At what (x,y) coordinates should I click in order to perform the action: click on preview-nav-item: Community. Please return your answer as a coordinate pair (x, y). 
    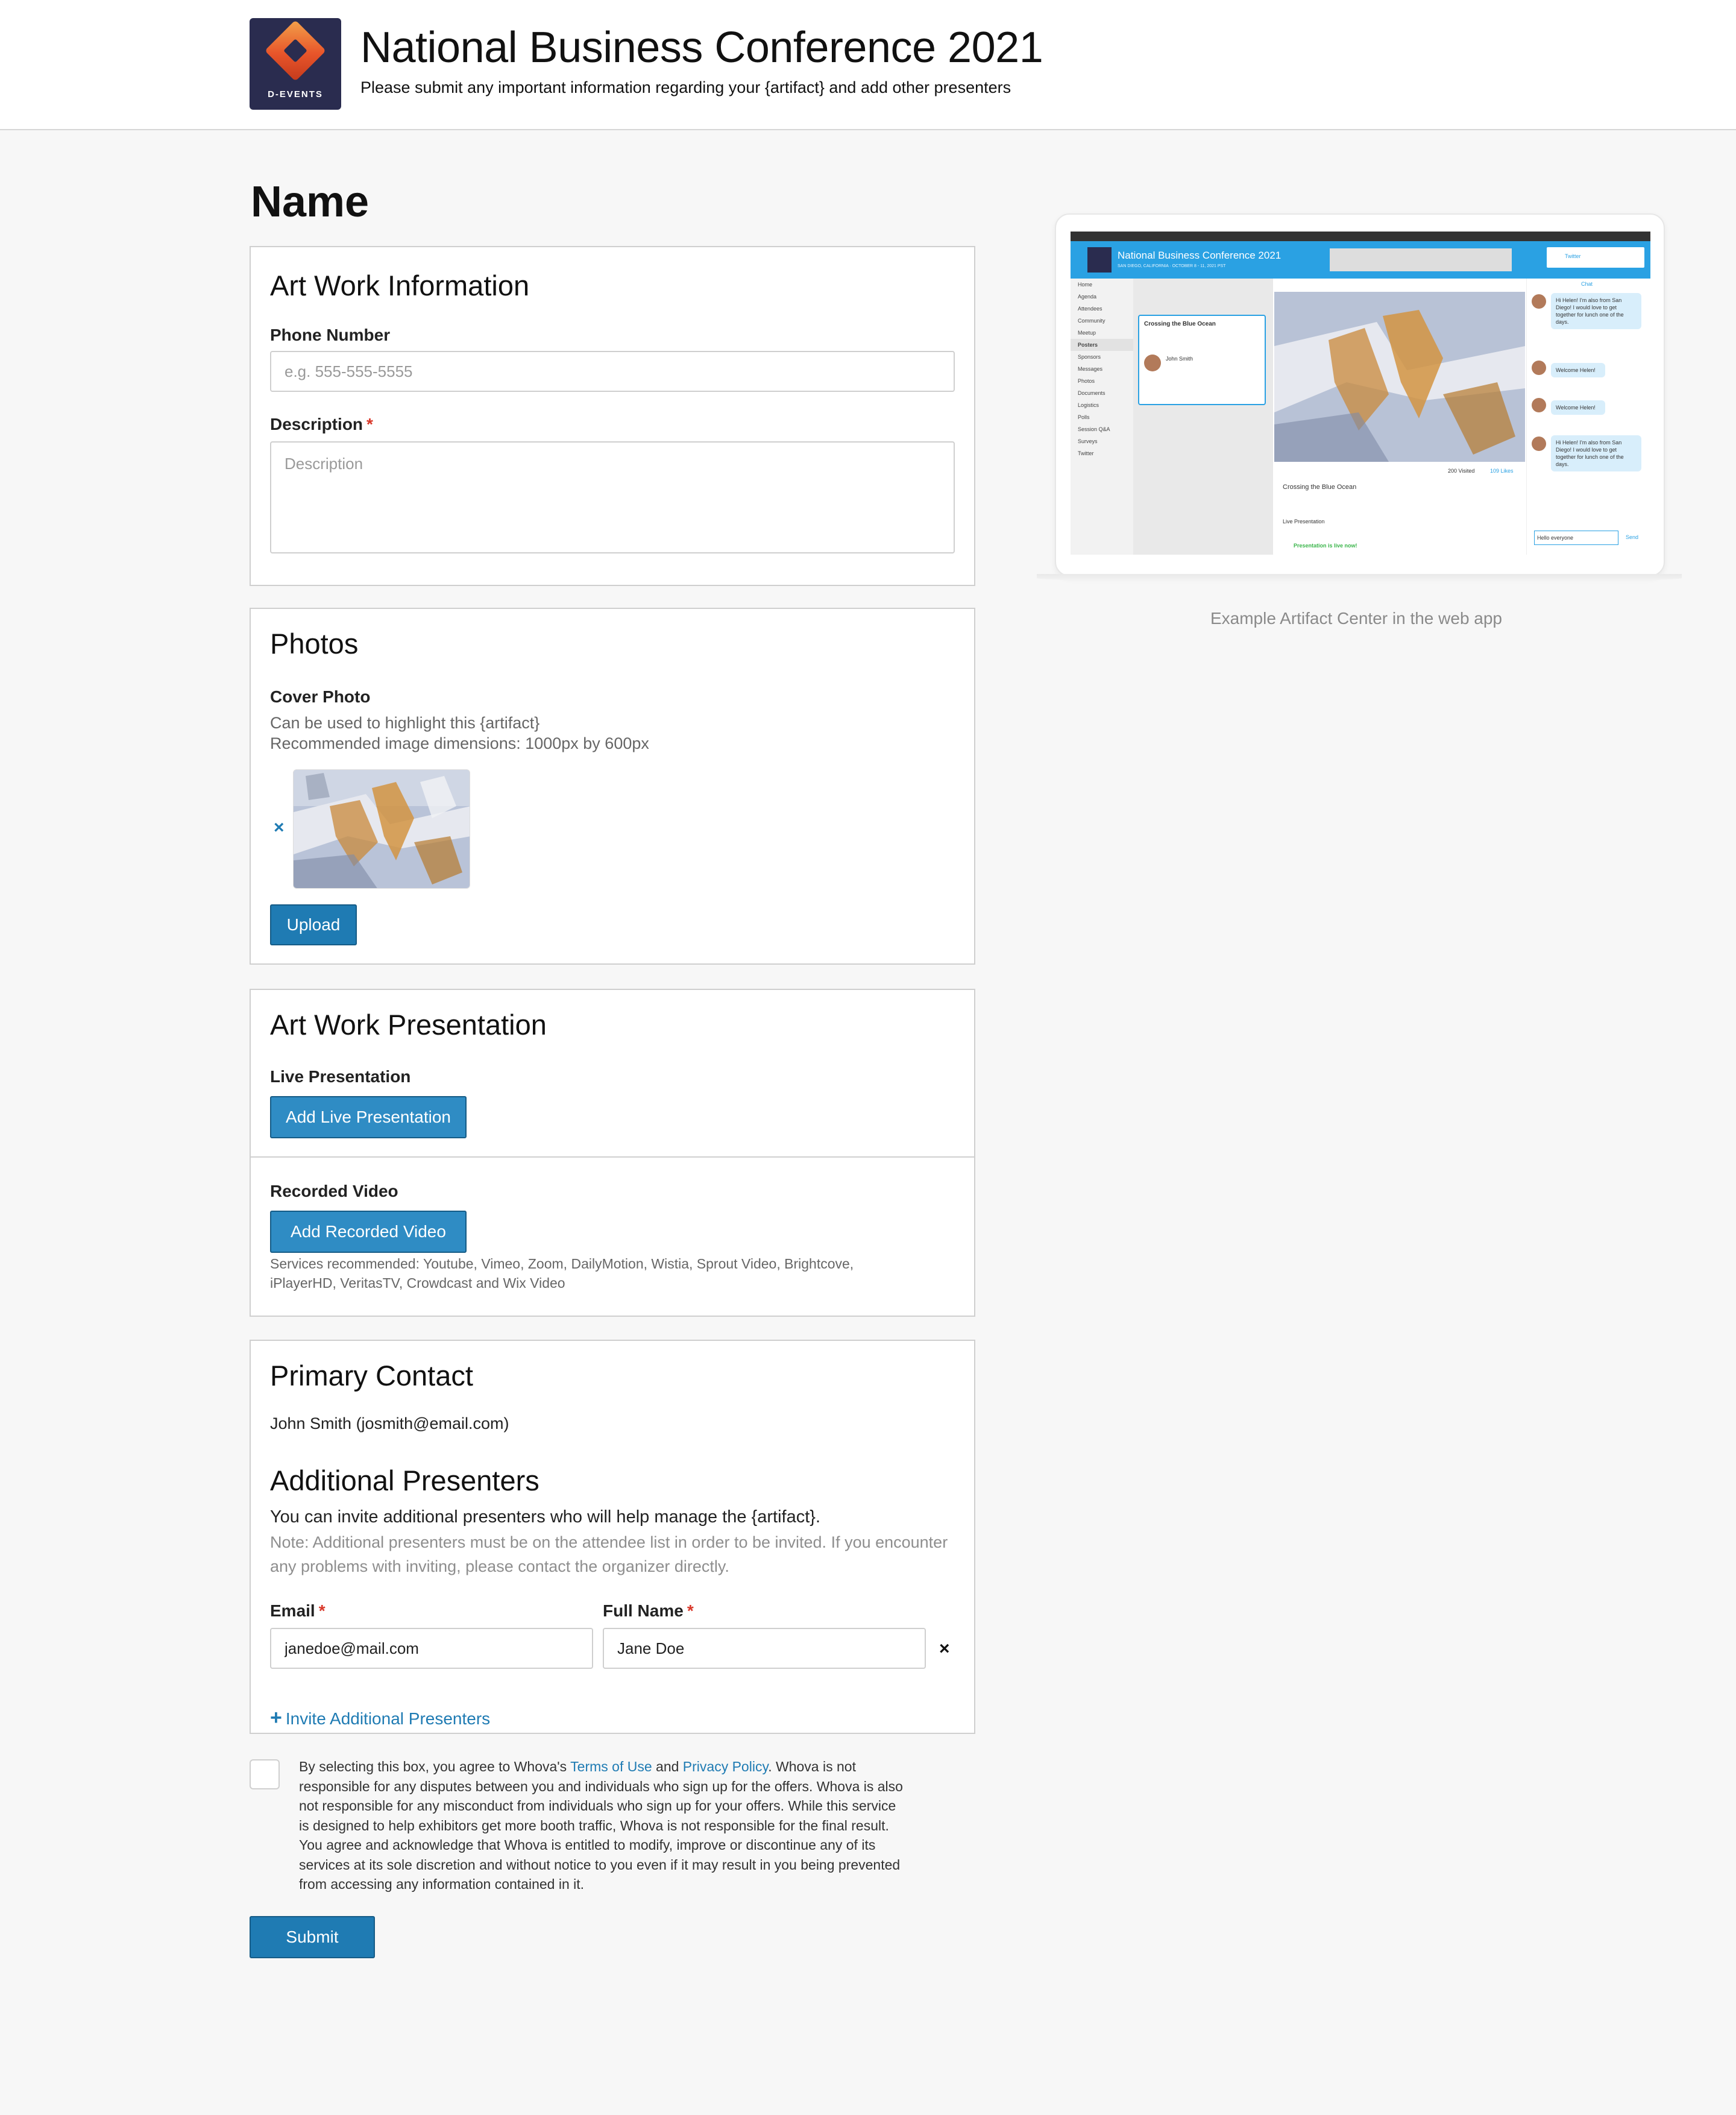
    Looking at the image, I should click on (1091, 321).